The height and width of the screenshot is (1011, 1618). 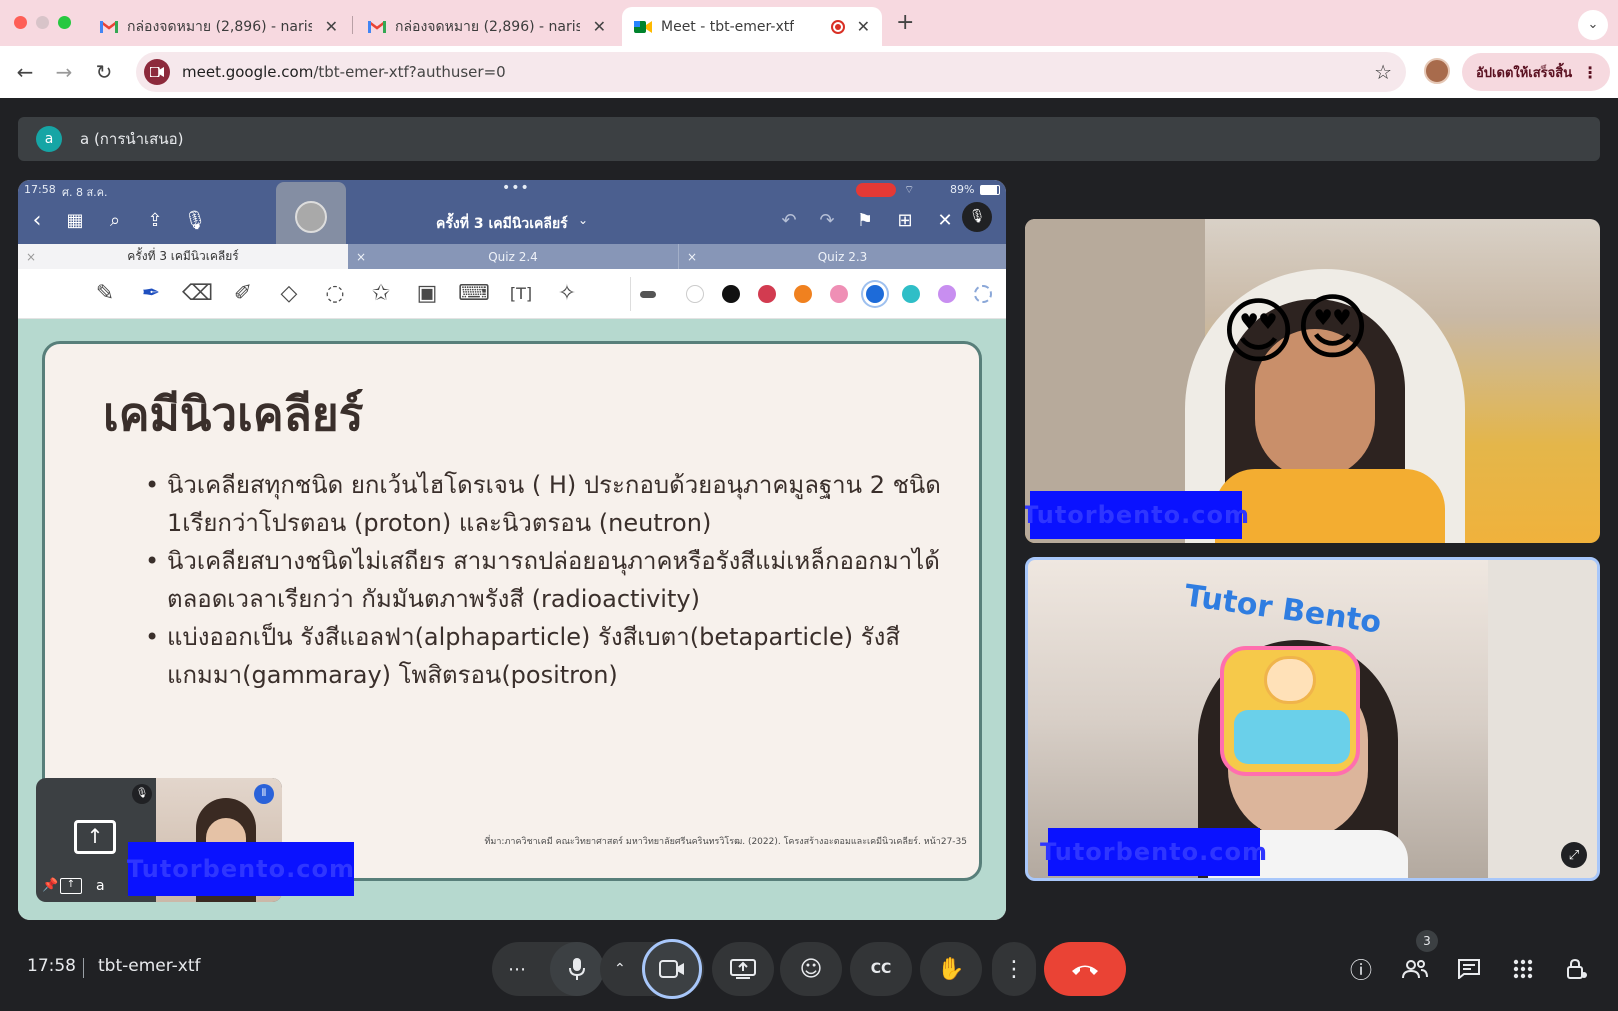 What do you see at coordinates (839, 294) in the screenshot?
I see `color-pink` at bounding box center [839, 294].